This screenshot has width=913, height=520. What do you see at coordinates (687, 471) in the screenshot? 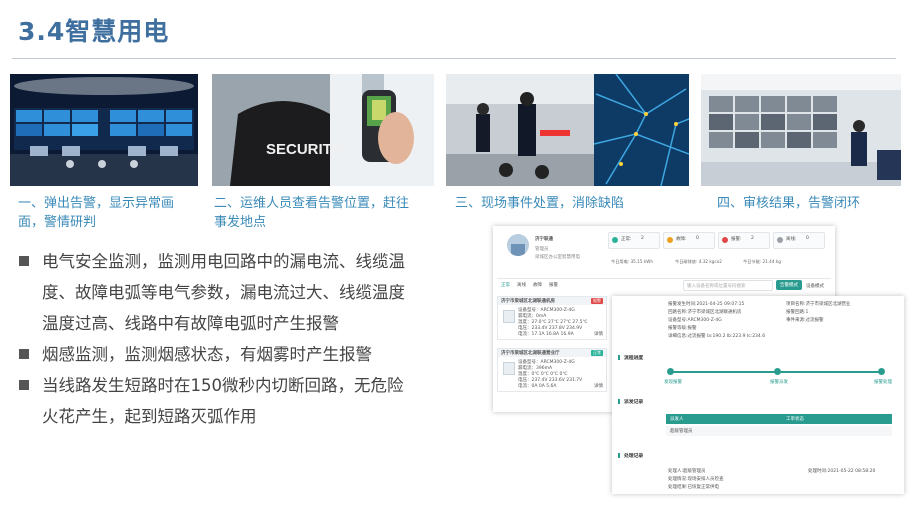
I see `handle-record-line: 处理人:超级管理员` at bounding box center [687, 471].